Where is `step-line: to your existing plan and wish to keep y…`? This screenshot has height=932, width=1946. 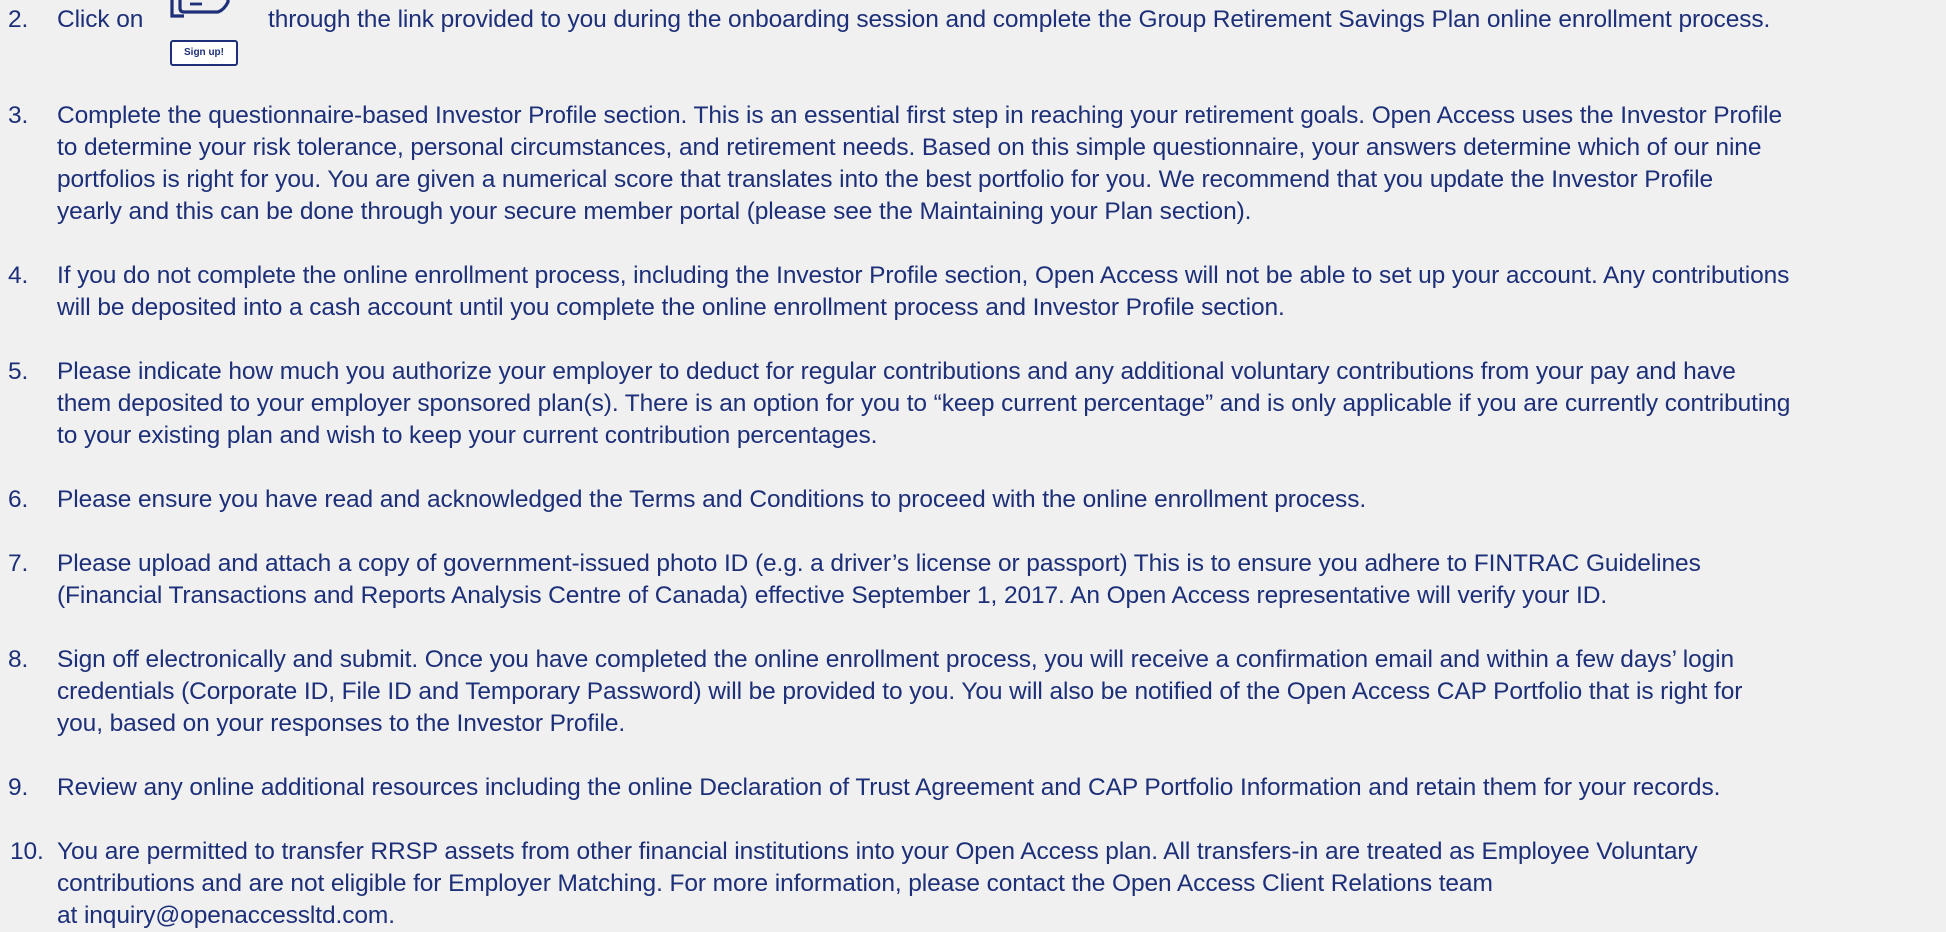
step-line: to your existing plan and wish to keep y… is located at coordinates (467, 435).